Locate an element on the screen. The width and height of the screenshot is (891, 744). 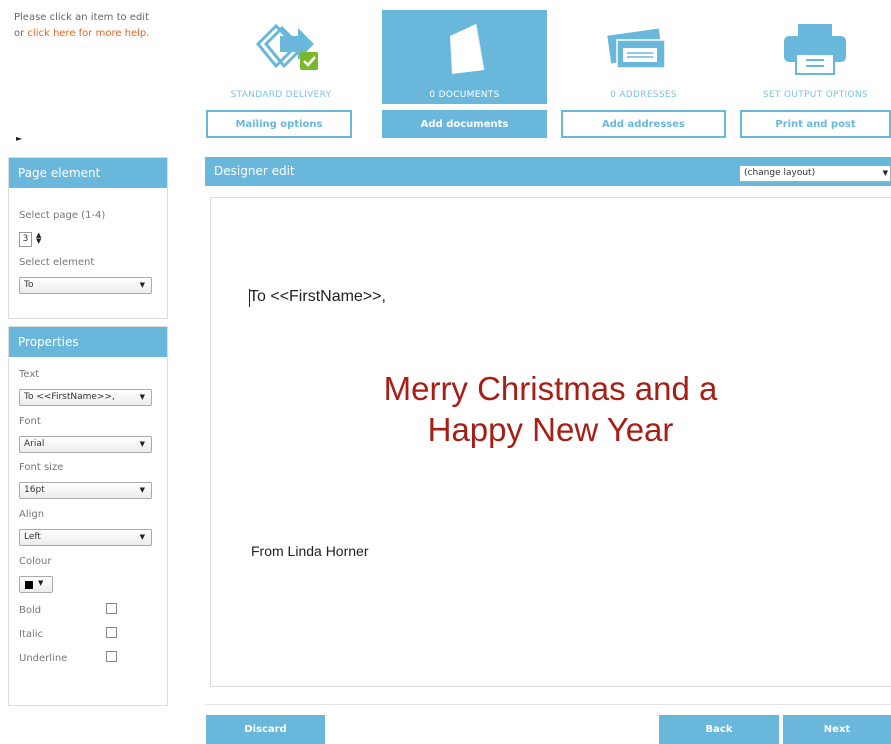
italic-checkbox is located at coordinates (111, 632).